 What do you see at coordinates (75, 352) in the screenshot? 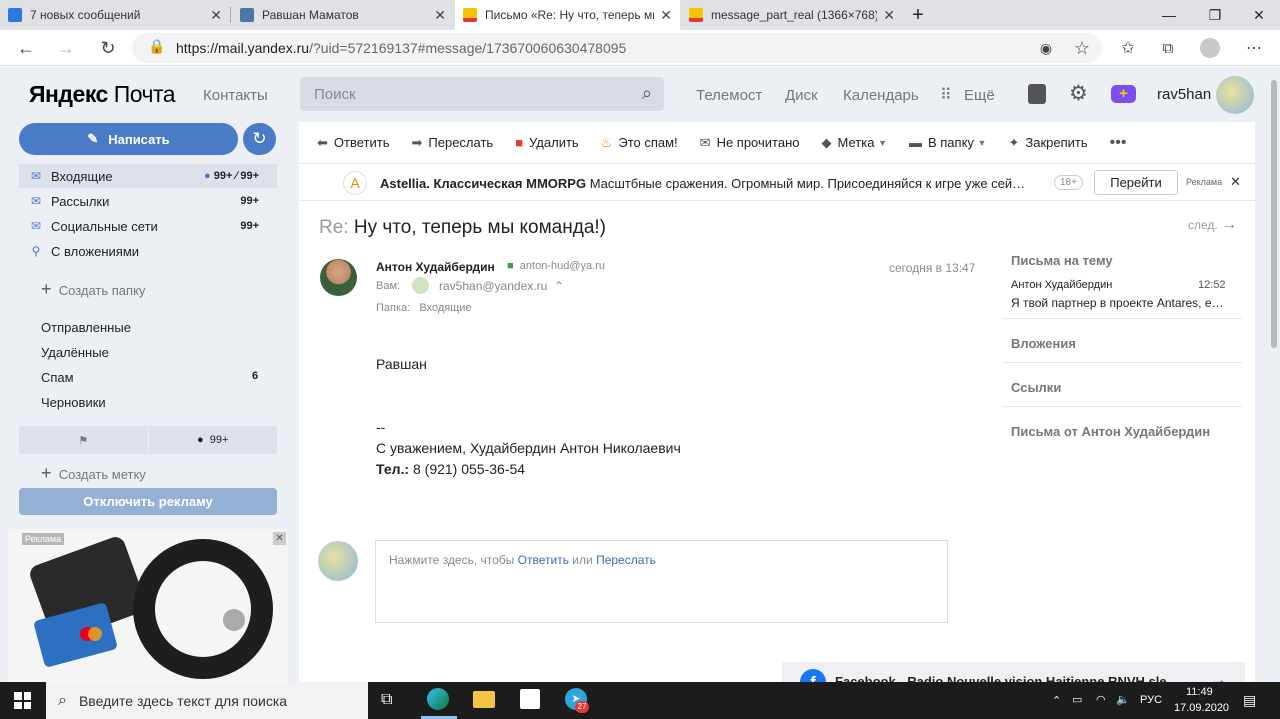
I see `folder-deleted: Удалённые` at bounding box center [75, 352].